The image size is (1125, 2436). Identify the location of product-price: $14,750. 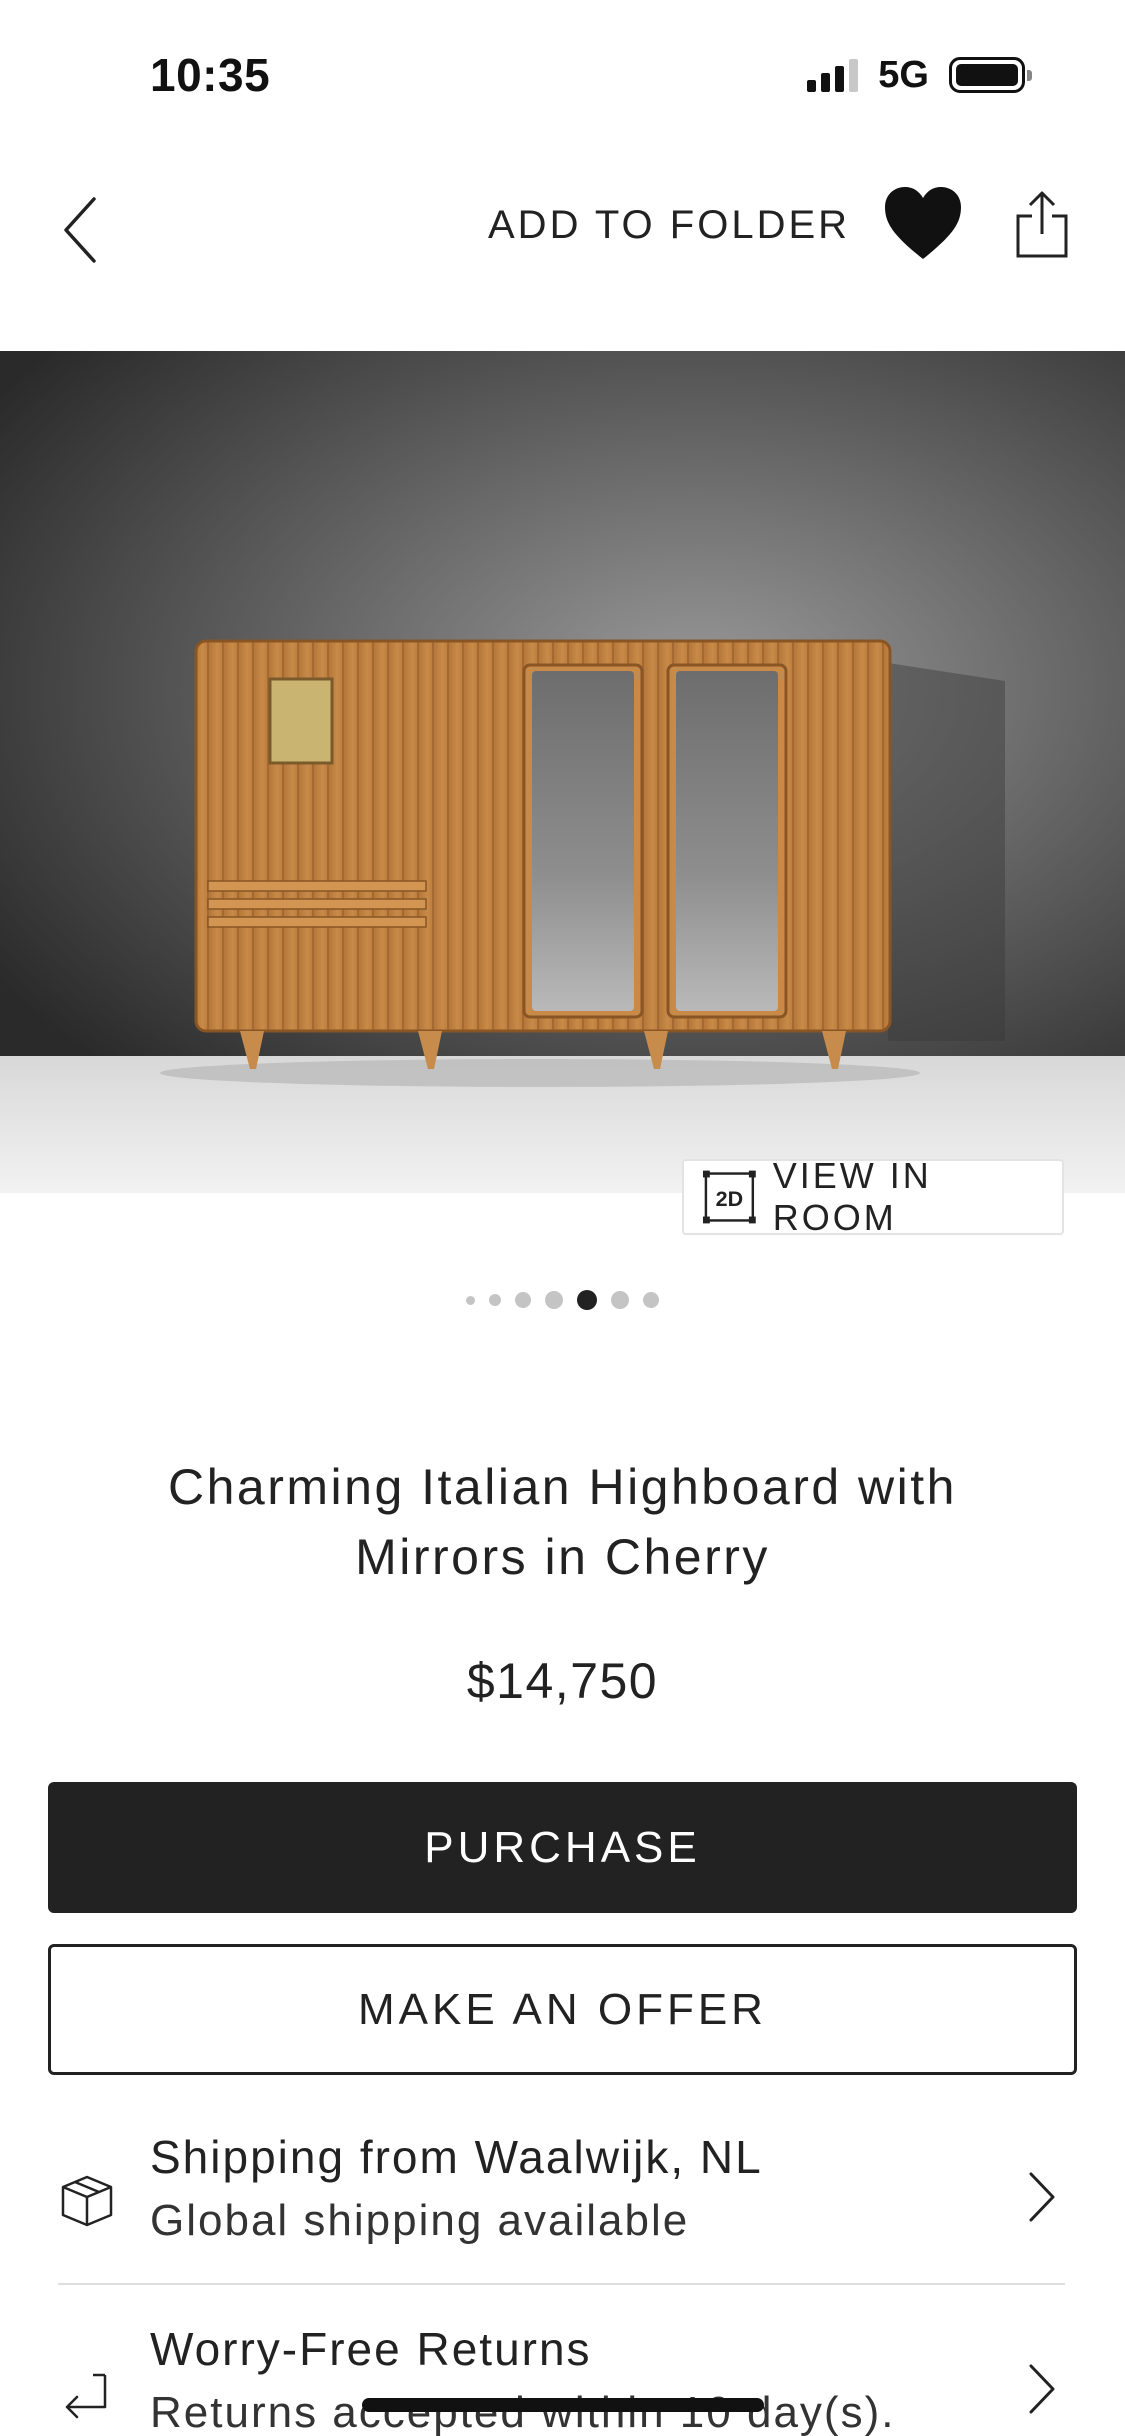
(562, 1681).